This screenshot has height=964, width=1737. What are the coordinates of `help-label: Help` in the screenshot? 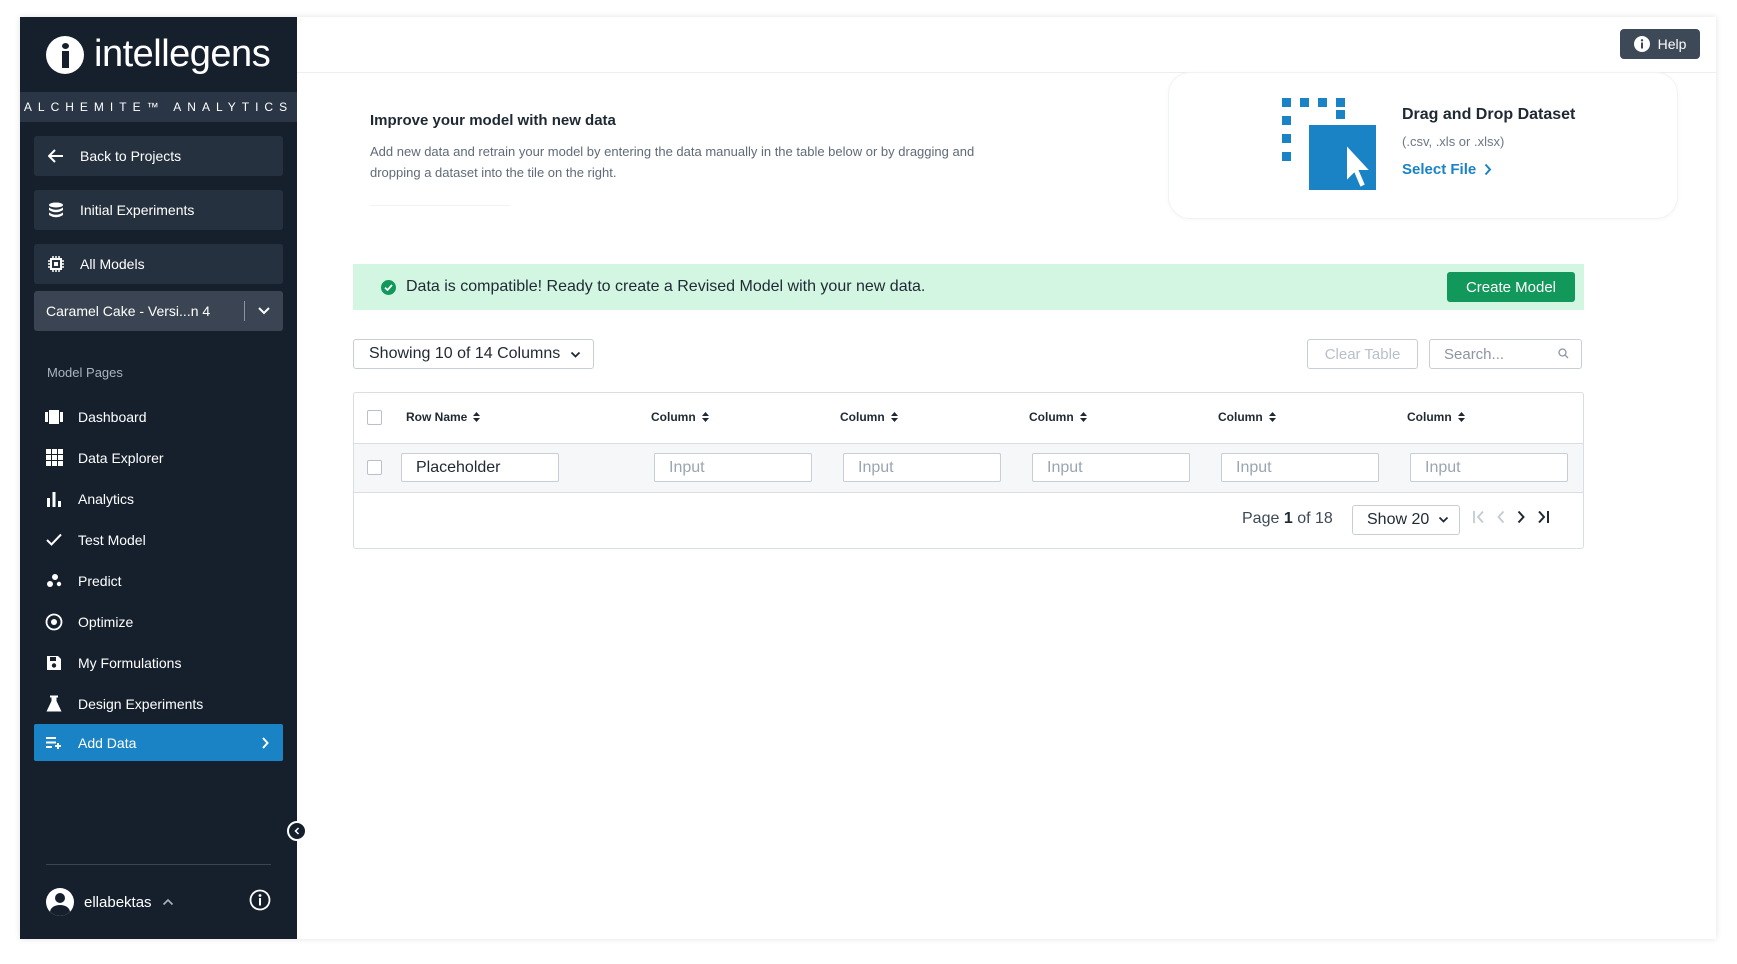 It's located at (1672, 44).